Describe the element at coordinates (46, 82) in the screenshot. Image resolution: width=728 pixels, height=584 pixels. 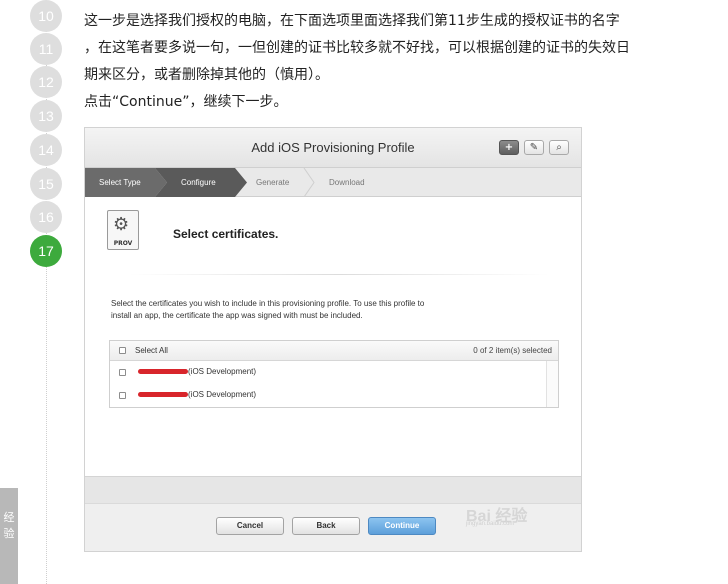
I see `step-badge: 12` at that location.